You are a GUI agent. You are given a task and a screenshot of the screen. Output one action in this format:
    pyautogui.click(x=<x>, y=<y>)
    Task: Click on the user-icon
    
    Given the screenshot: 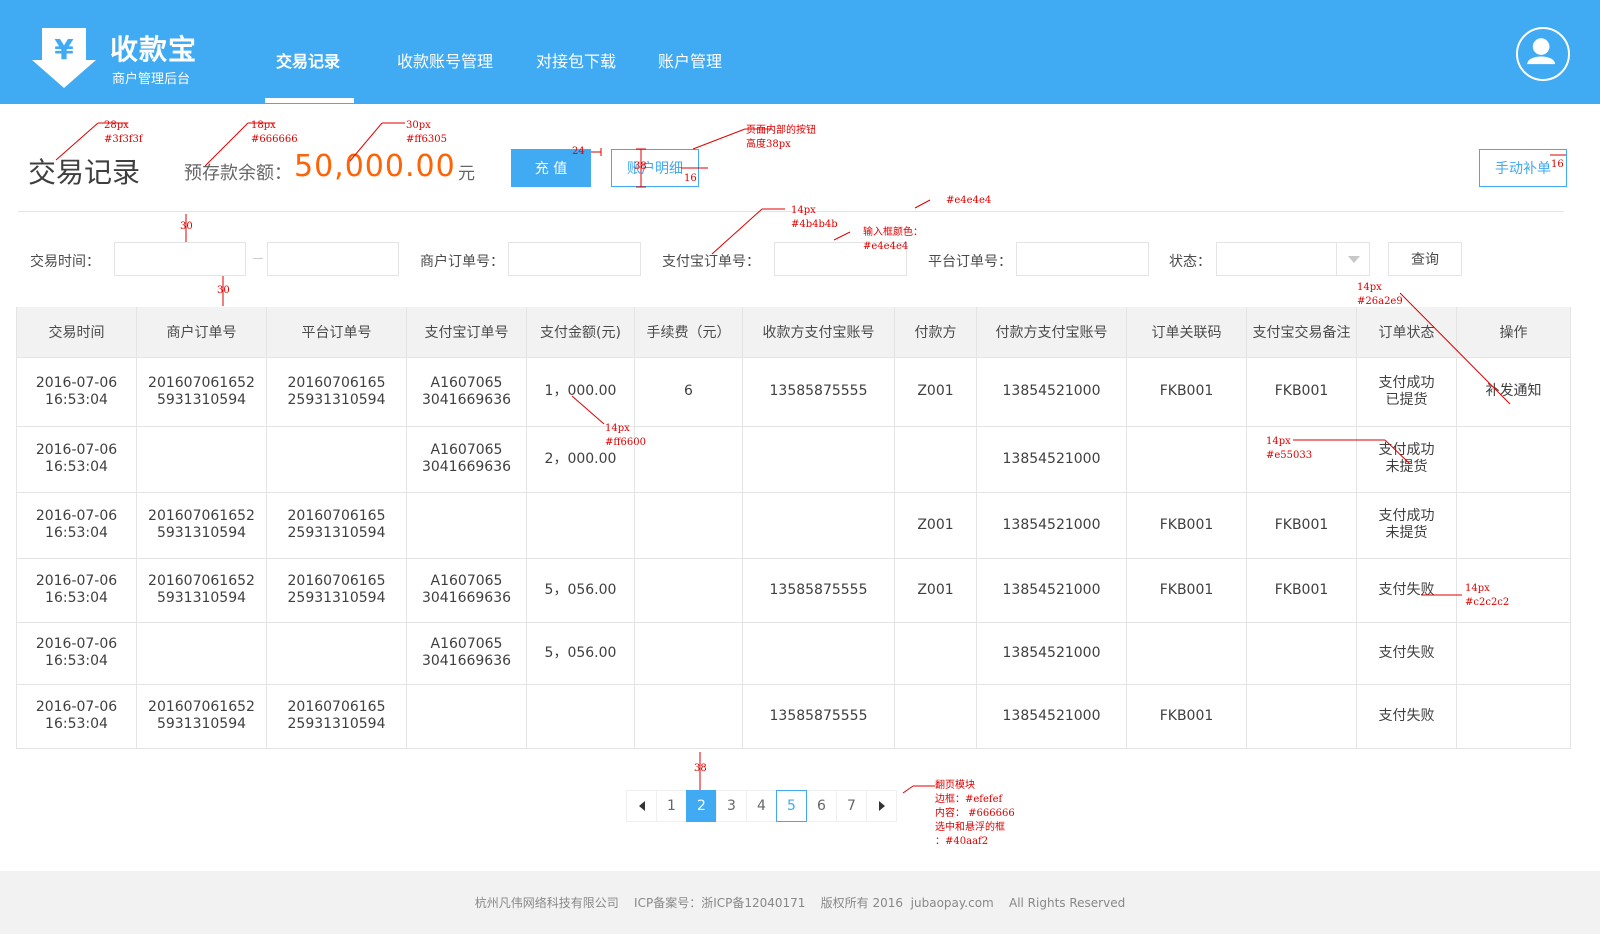 What is the action you would take?
    pyautogui.click(x=1541, y=51)
    